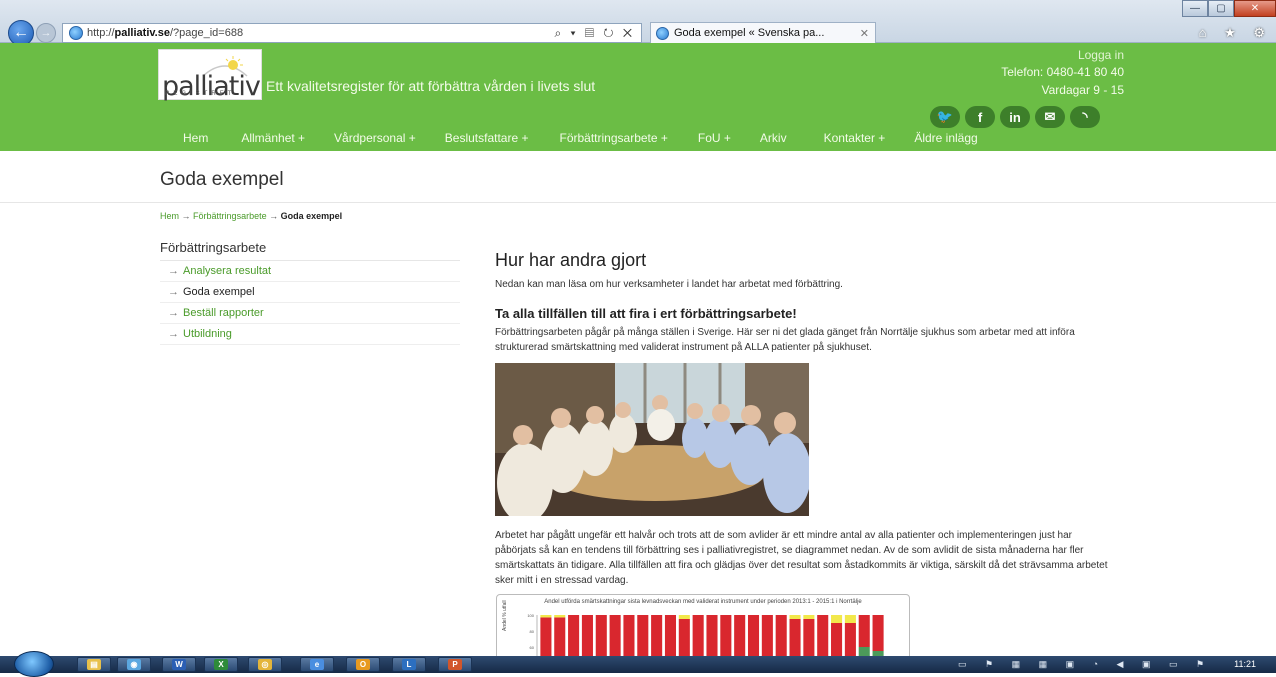  Describe the element at coordinates (219, 292) in the screenshot. I see `sidebar-item-label: Goda exempel` at that location.